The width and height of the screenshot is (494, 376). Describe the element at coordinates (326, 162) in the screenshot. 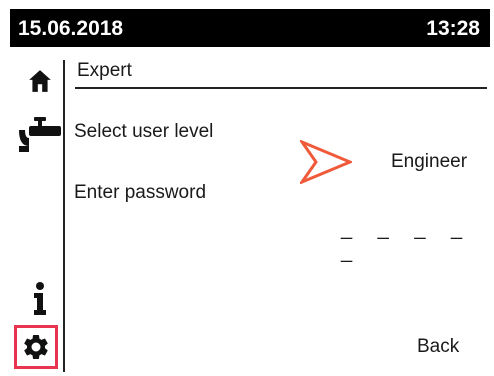

I see `selection-arrow-icon` at that location.